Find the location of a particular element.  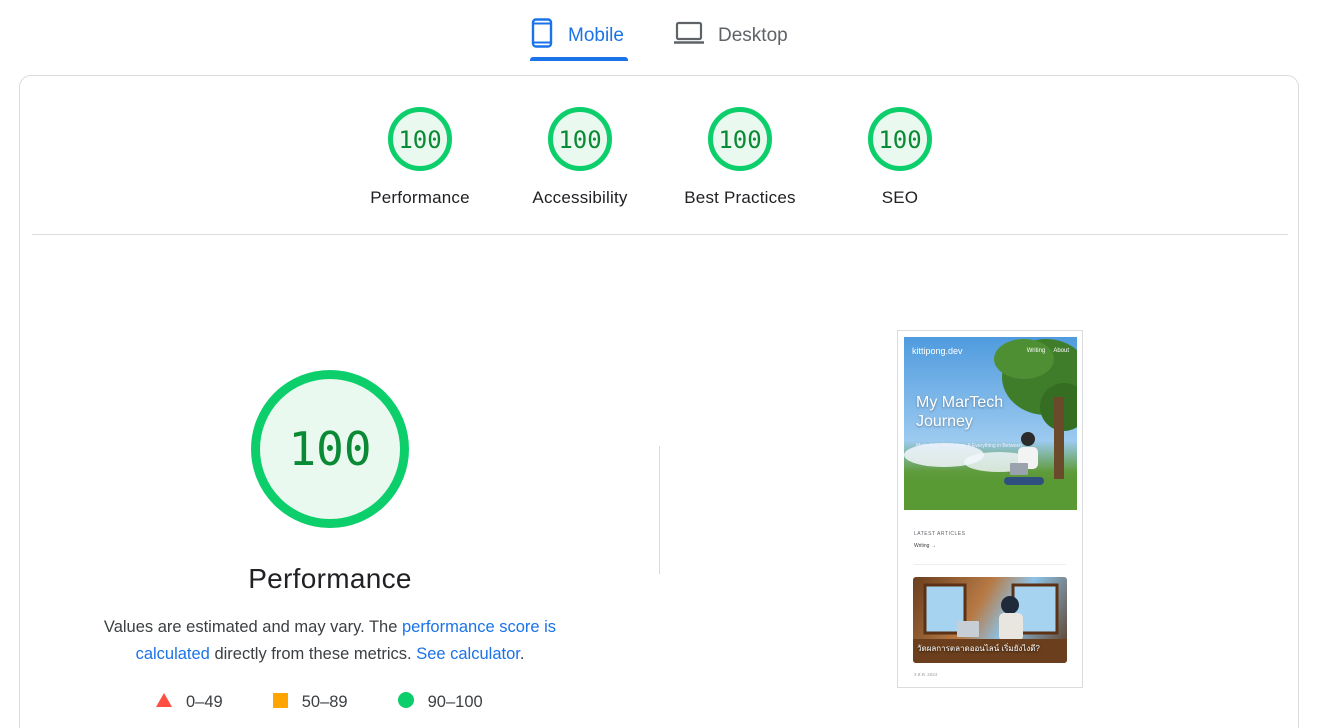

section-divider is located at coordinates (660, 234).